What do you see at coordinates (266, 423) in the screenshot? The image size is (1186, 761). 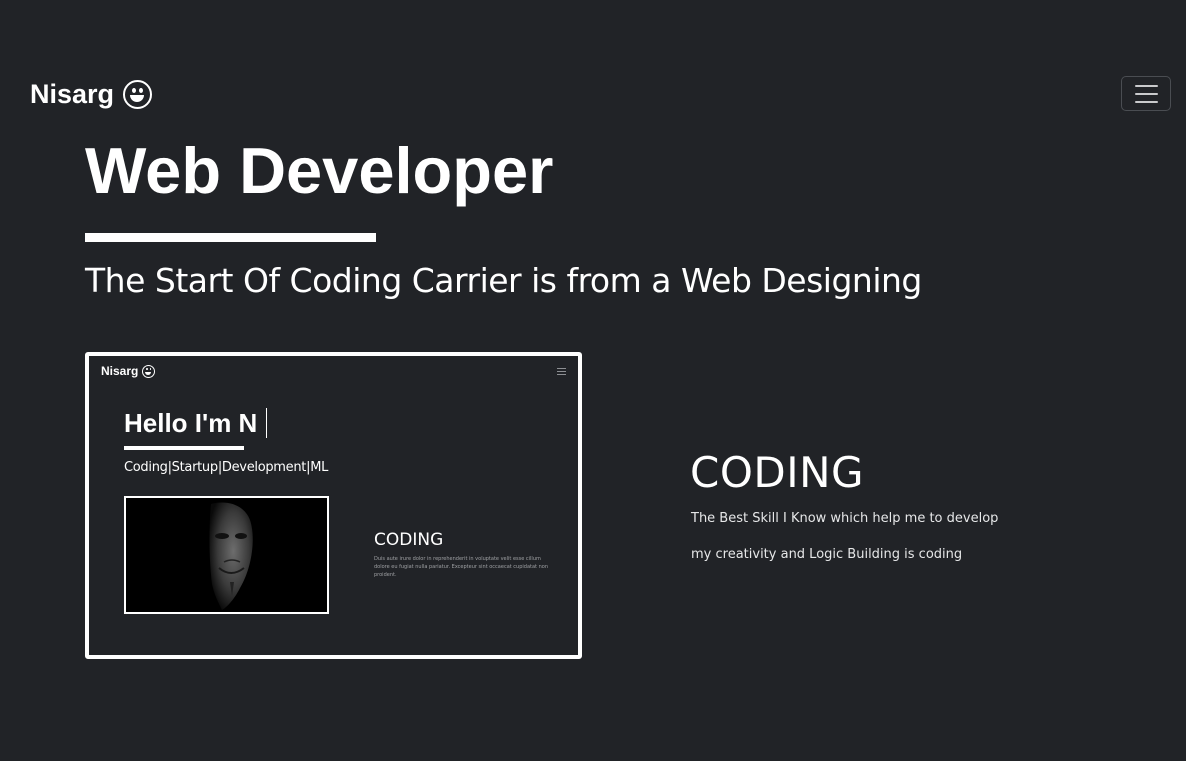 I see `preview-typing-cursor` at bounding box center [266, 423].